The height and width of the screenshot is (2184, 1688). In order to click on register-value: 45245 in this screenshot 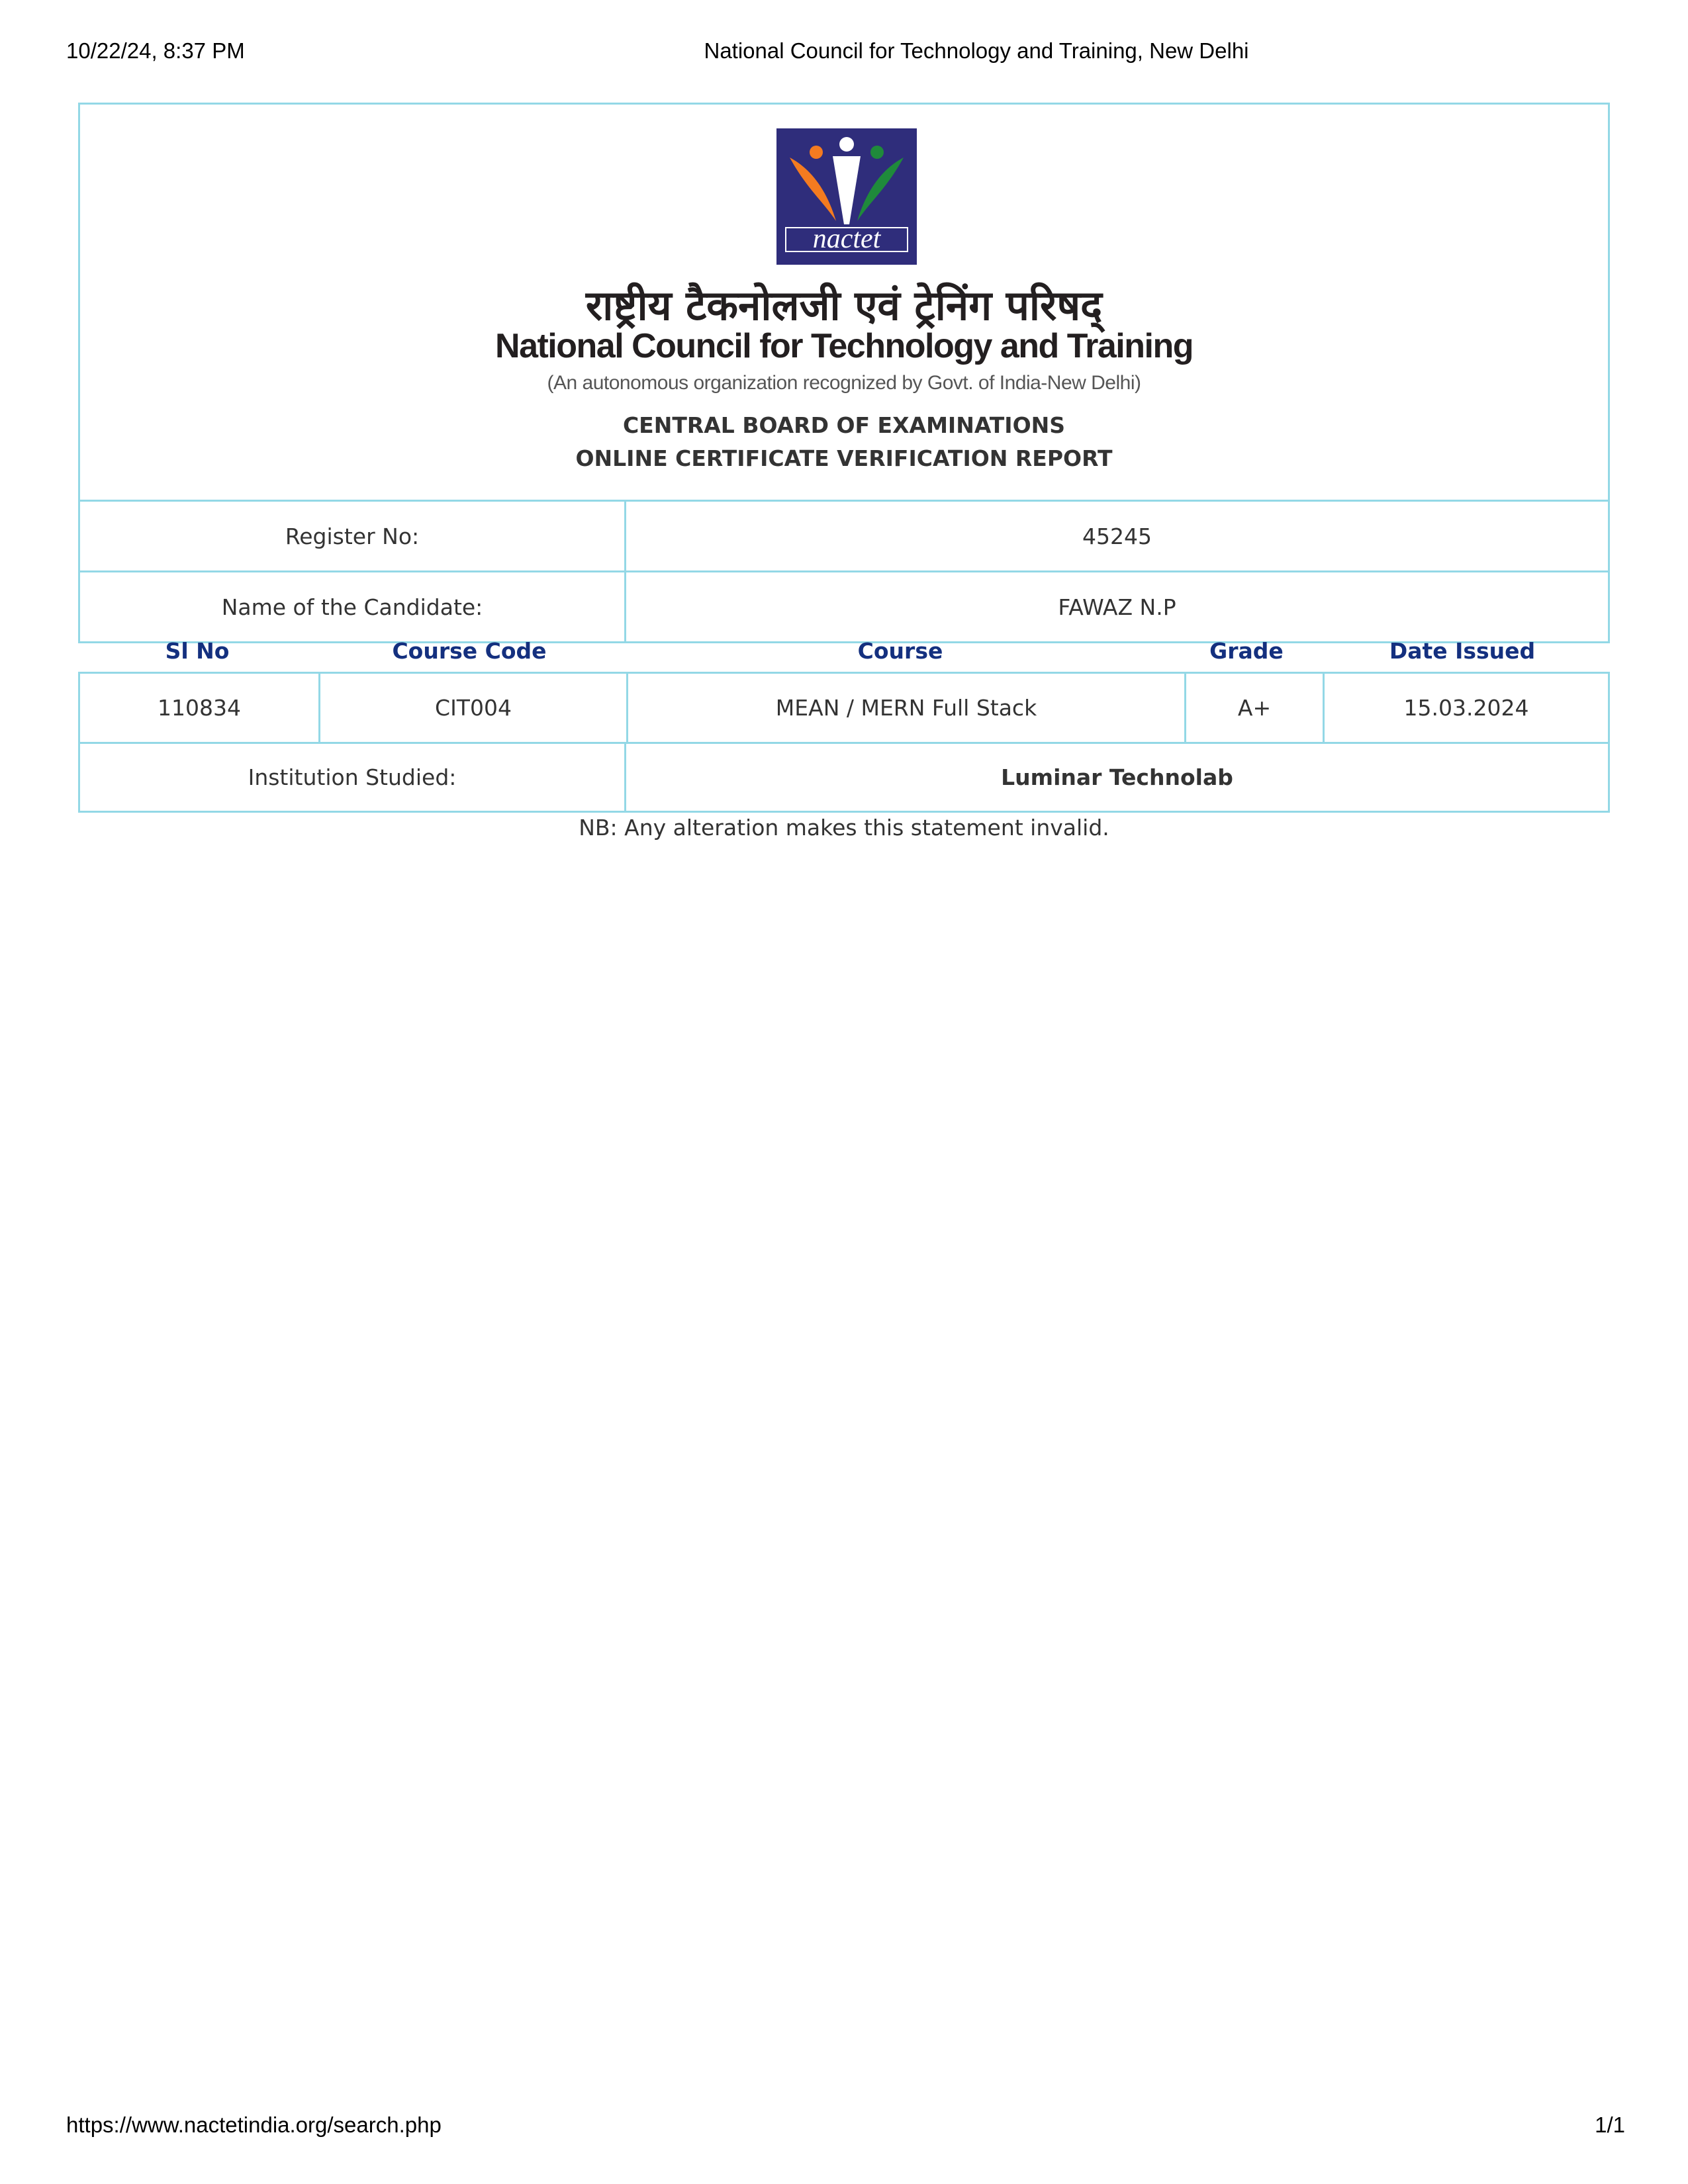, I will do `click(1117, 536)`.